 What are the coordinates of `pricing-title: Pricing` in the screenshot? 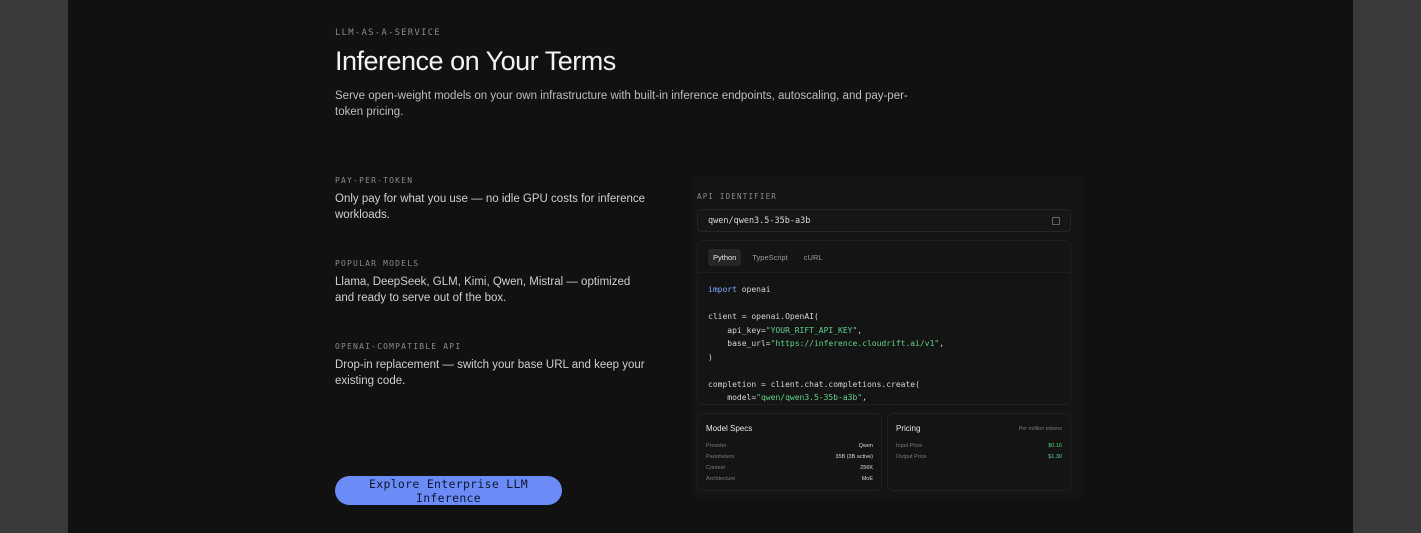 It's located at (908, 428).